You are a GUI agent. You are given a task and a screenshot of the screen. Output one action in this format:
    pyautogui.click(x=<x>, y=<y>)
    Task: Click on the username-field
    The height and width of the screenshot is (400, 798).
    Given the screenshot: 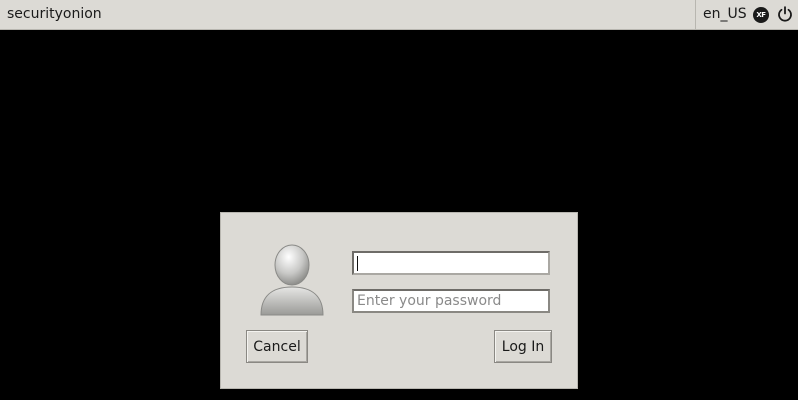 What is the action you would take?
    pyautogui.click(x=451, y=263)
    